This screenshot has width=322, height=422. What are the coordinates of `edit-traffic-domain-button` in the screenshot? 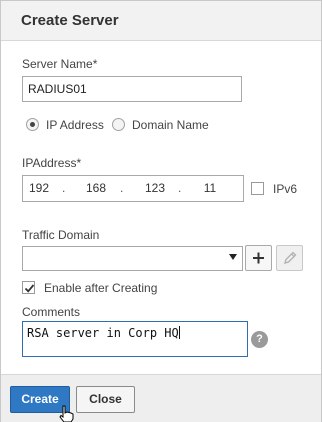 It's located at (289, 258).